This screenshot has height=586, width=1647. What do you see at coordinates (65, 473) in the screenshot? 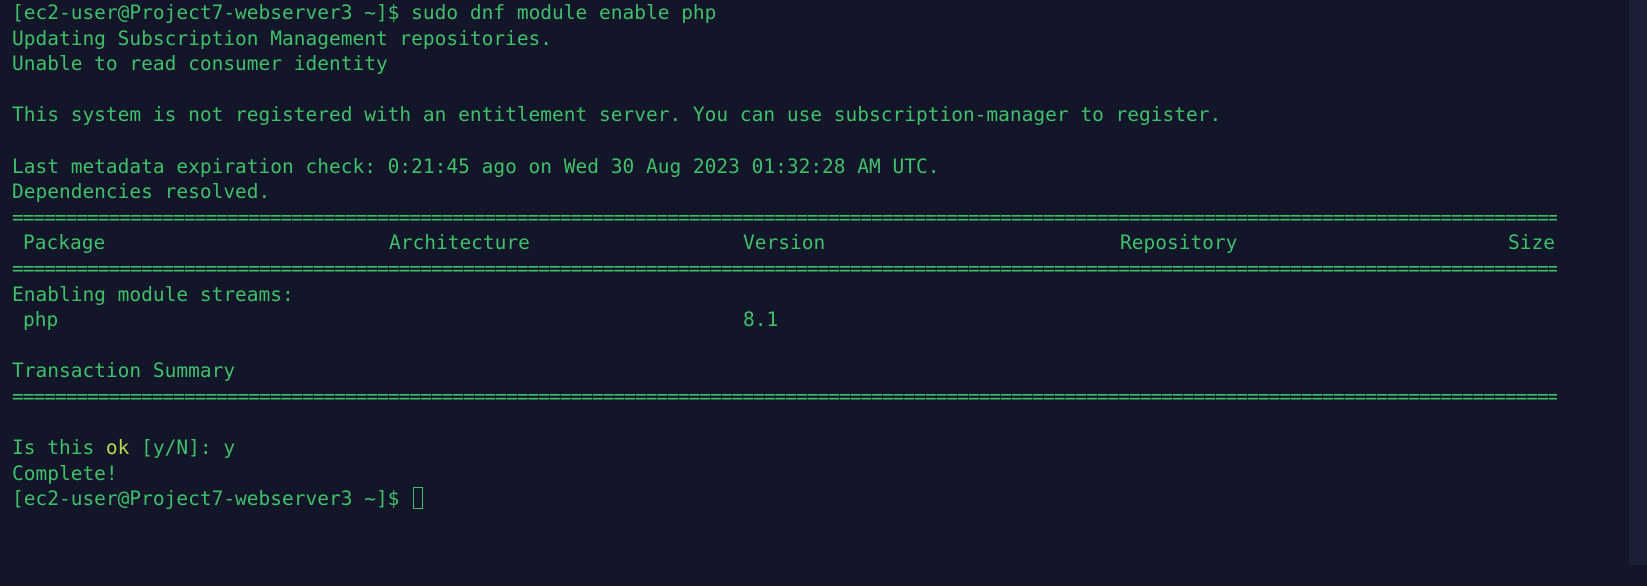
I see `output-line: Complete!` at bounding box center [65, 473].